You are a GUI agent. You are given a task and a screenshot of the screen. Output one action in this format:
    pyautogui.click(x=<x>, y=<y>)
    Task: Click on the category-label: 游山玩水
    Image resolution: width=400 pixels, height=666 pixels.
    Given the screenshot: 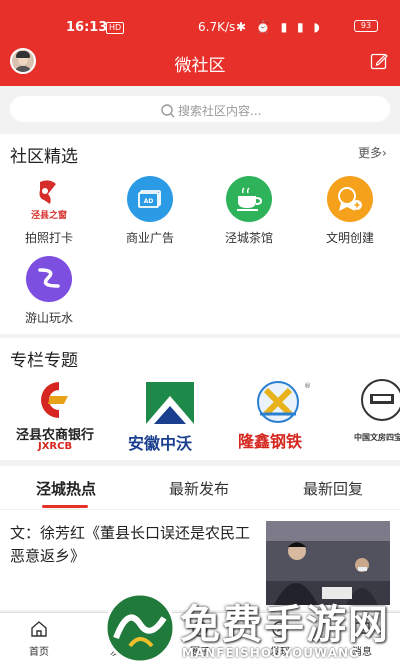 What is the action you would take?
    pyautogui.click(x=48, y=318)
    